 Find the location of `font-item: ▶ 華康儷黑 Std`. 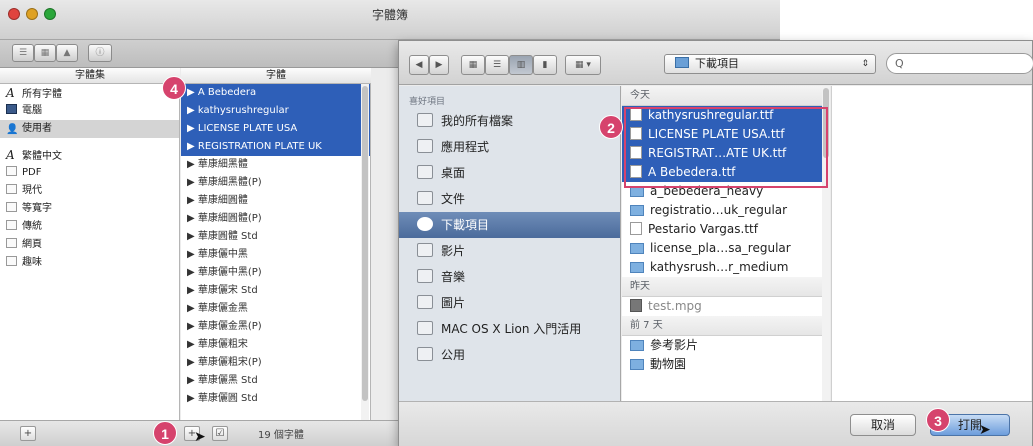

font-item: ▶ 華康儷黑 Std is located at coordinates (275, 381).